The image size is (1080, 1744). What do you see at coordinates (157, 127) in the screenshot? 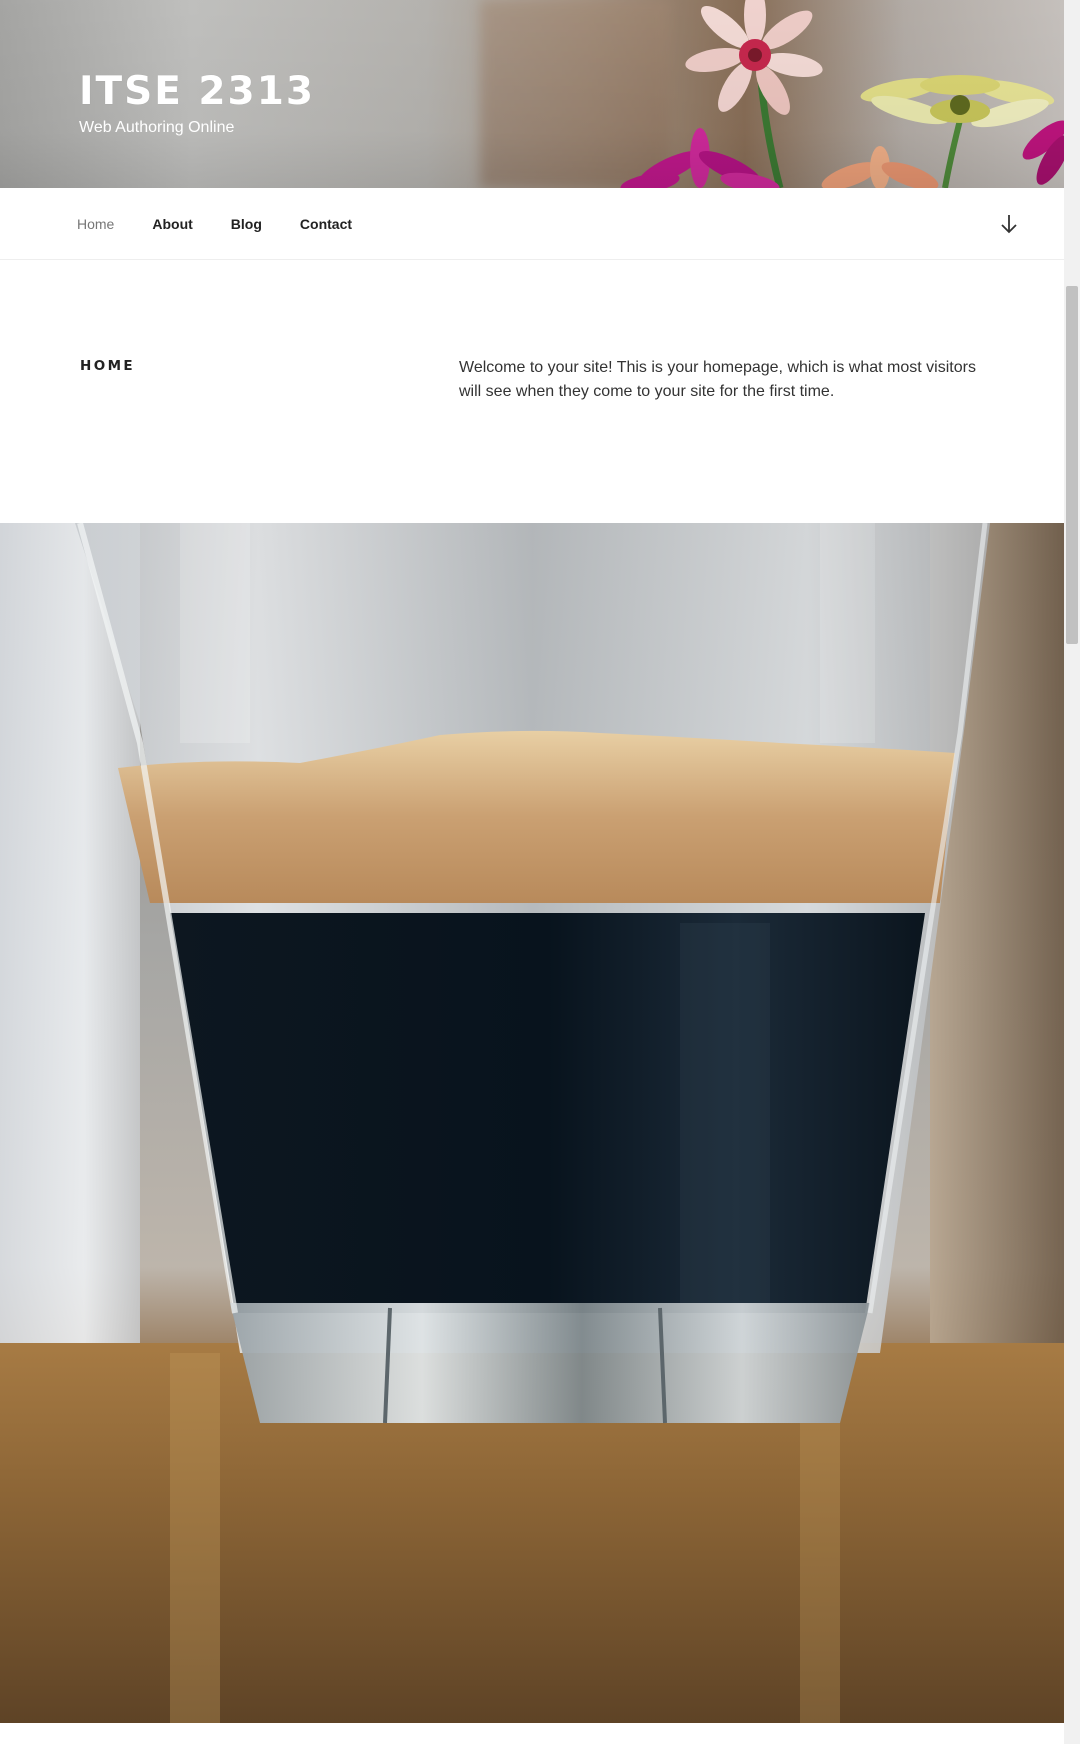
I see `site-description: Web Authoring Online` at bounding box center [157, 127].